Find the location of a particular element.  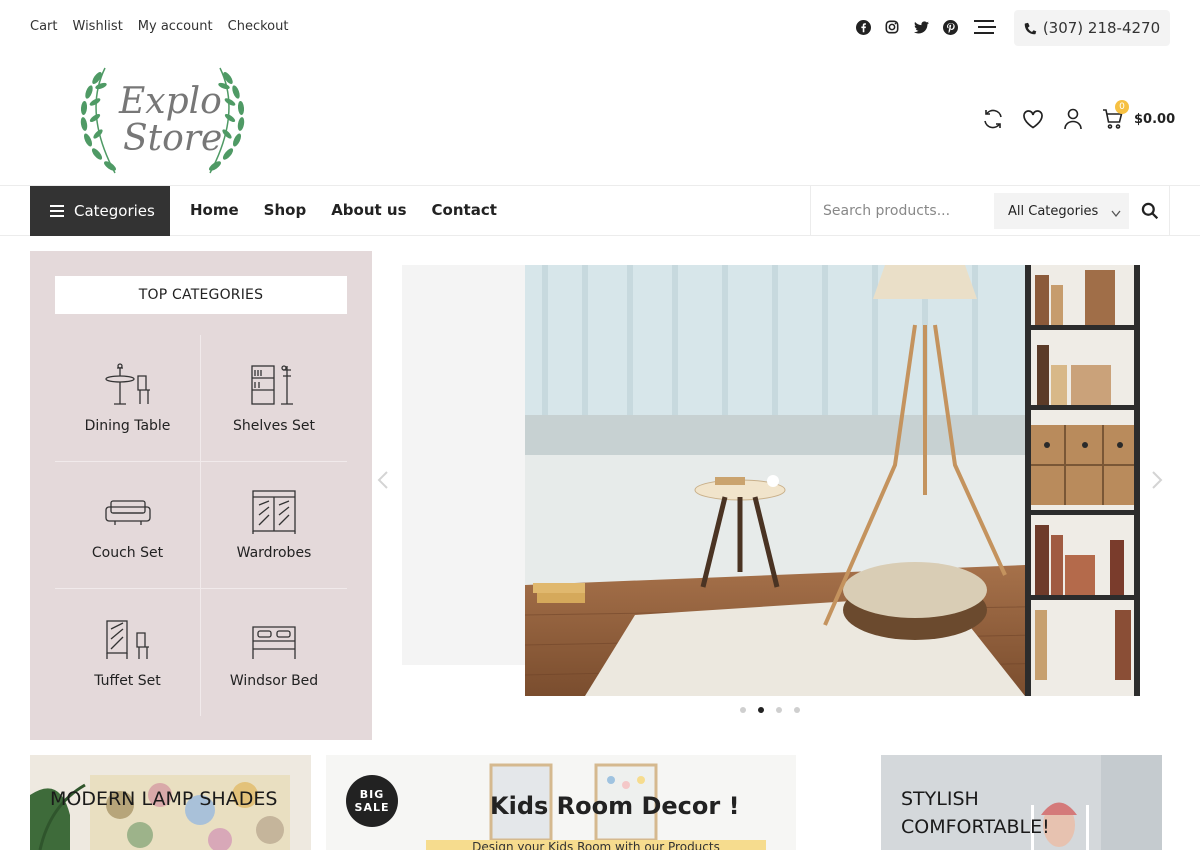

svg-text: Store is located at coordinates (172, 138).